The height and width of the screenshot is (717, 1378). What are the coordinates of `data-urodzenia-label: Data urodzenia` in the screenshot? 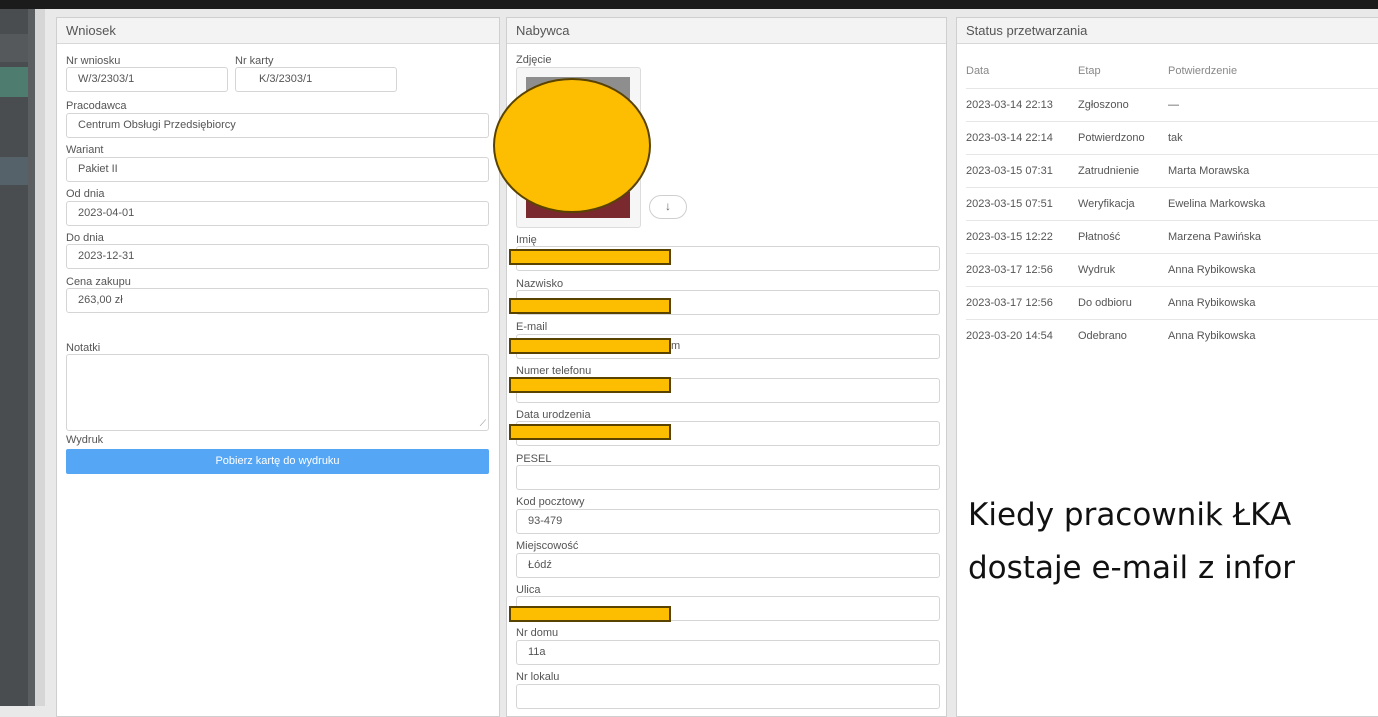 It's located at (553, 415).